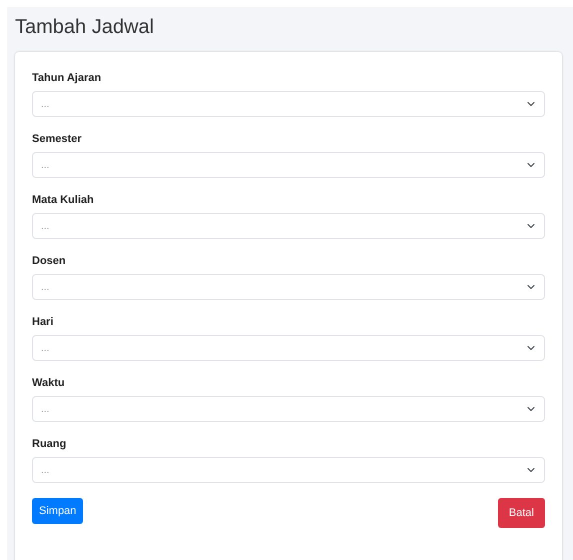 The width and height of the screenshot is (573, 560). What do you see at coordinates (58, 511) in the screenshot?
I see `save-button: Simpan` at bounding box center [58, 511].